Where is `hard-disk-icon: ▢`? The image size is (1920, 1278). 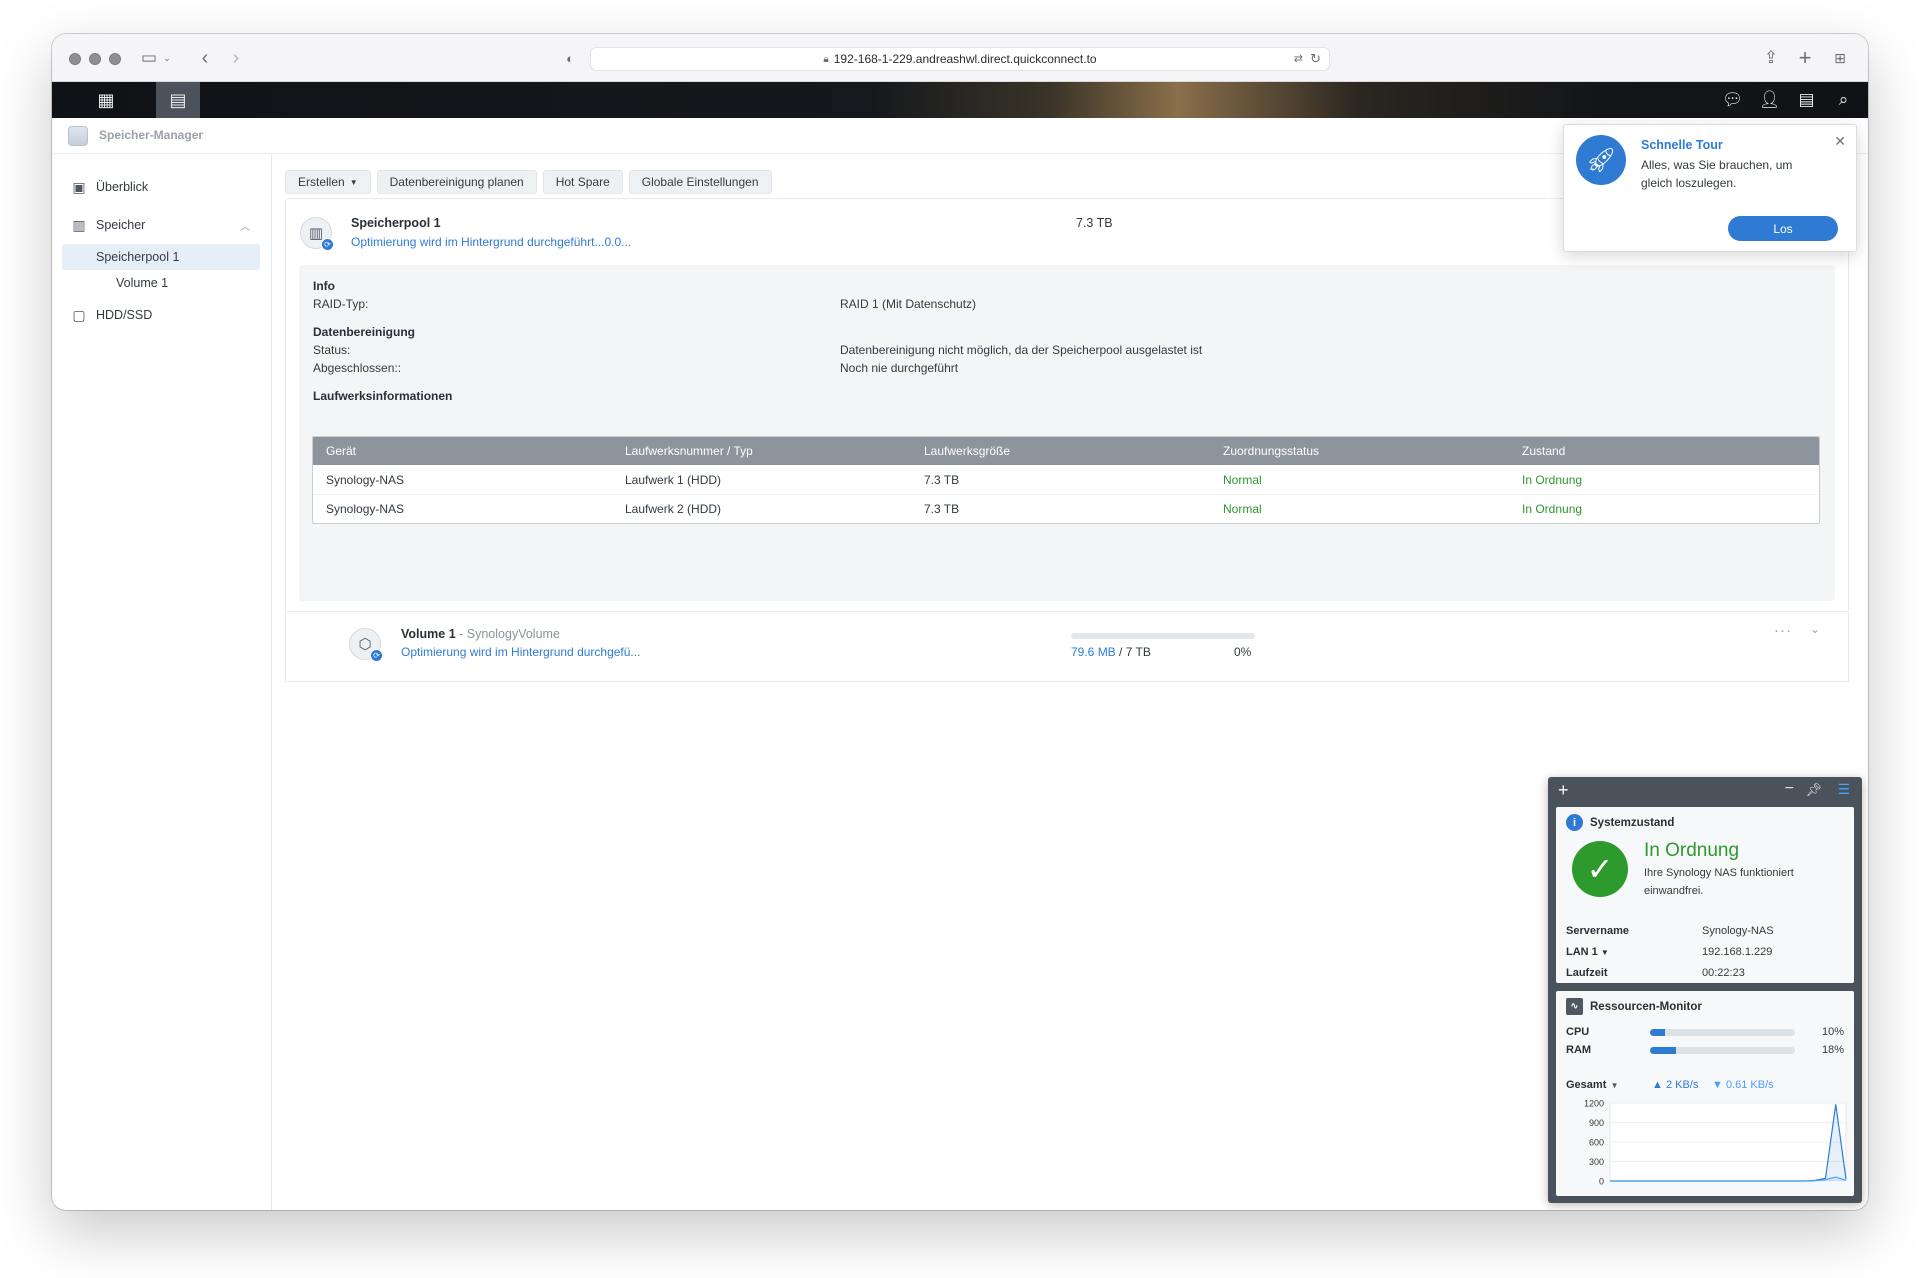
hard-disk-icon: ▢ is located at coordinates (79, 314).